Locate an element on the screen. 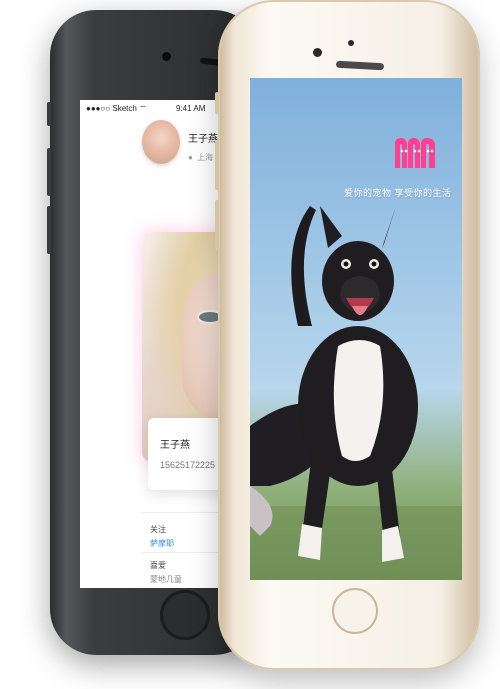 This screenshot has height=689, width=500. profile-name: 王子燕 is located at coordinates (203, 139).